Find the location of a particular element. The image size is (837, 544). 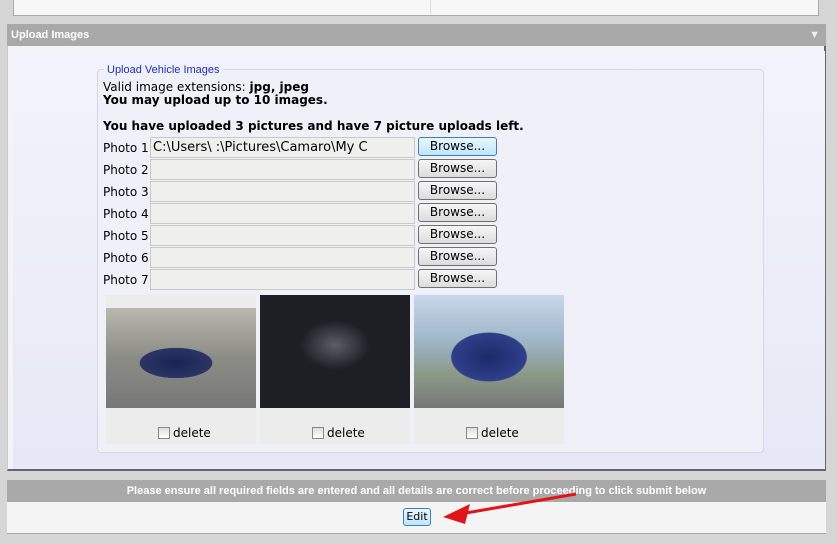

section-title: Upload Images is located at coordinates (50, 35).